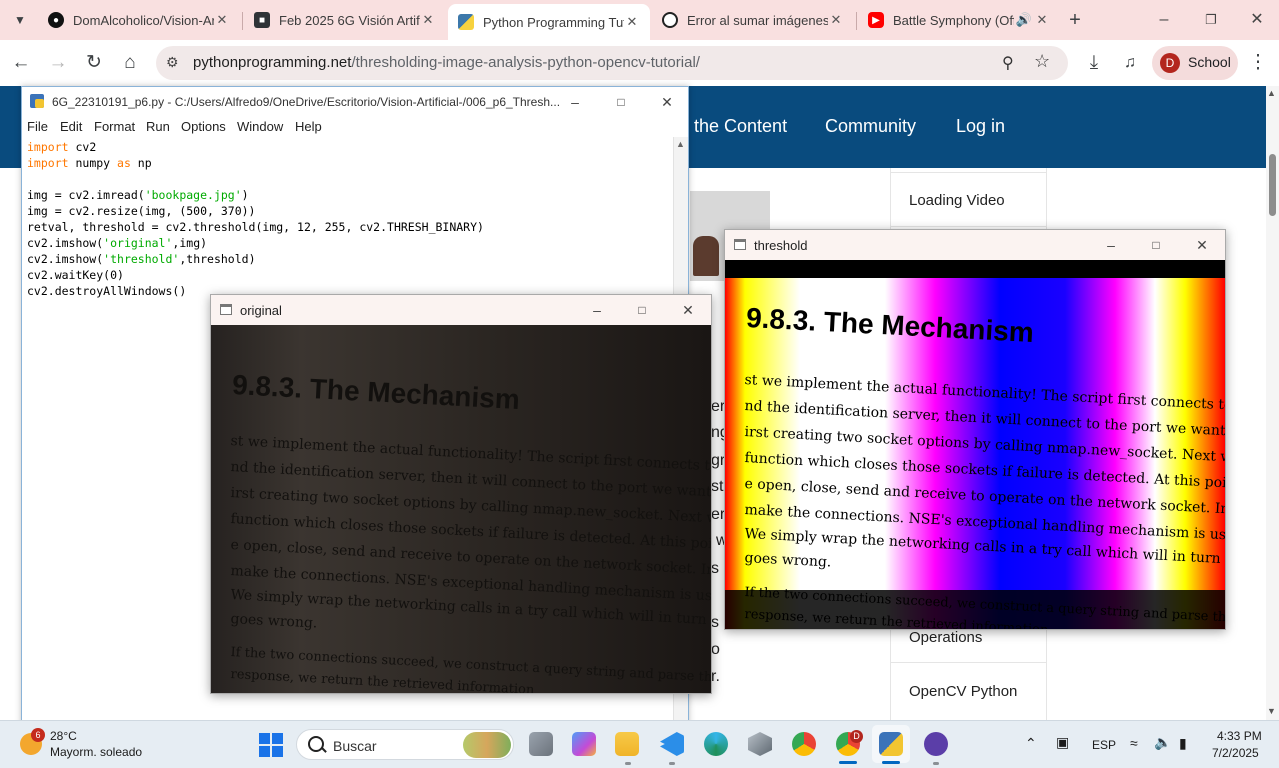 The width and height of the screenshot is (1279, 768). I want to click on search-highlight-image, so click(487, 745).